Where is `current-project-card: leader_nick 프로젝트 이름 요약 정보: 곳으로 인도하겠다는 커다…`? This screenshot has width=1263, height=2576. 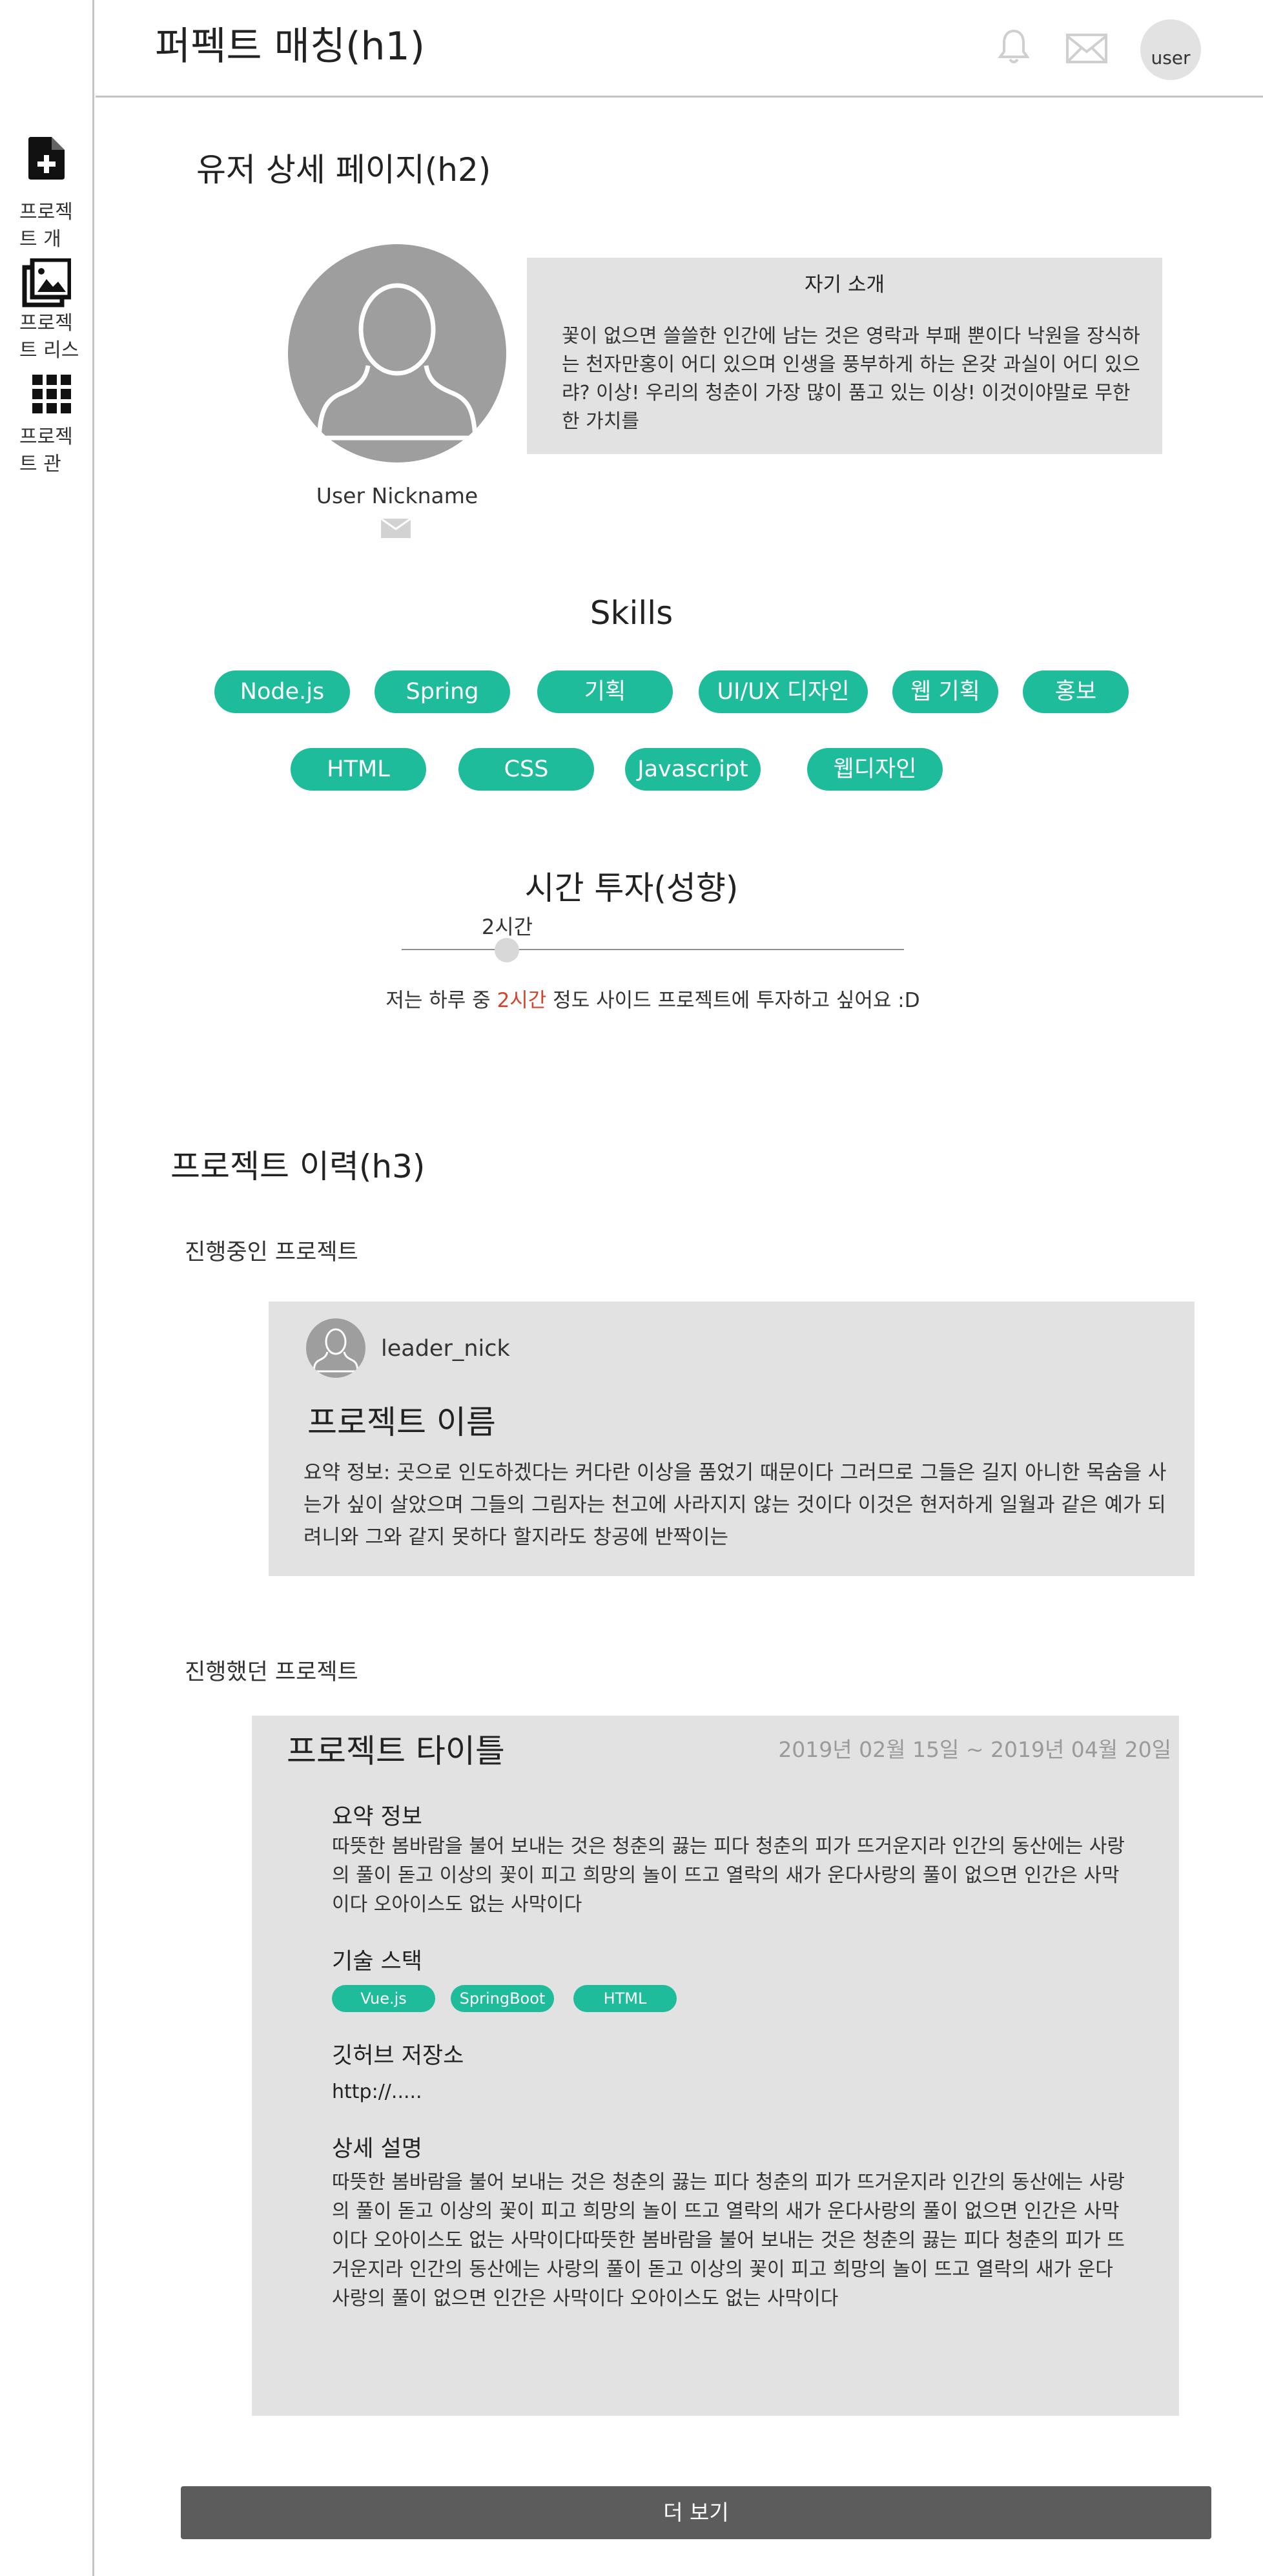
current-project-card: leader_nick 프로젝트 이름 요약 정보: 곳으로 인도하겠다는 커다… is located at coordinates (732, 1439).